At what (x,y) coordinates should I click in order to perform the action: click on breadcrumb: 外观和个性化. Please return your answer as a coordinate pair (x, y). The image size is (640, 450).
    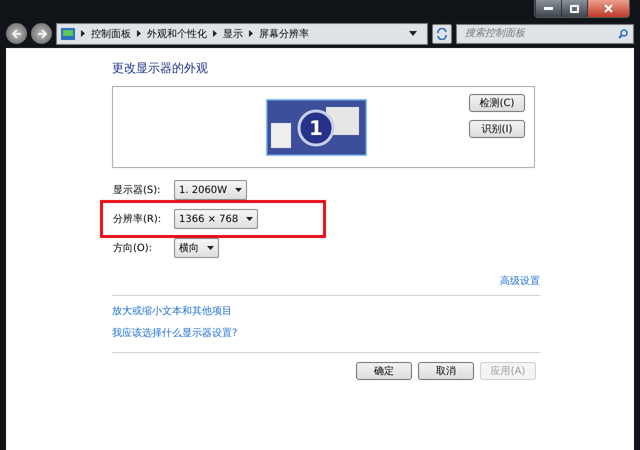
    Looking at the image, I should click on (177, 33).